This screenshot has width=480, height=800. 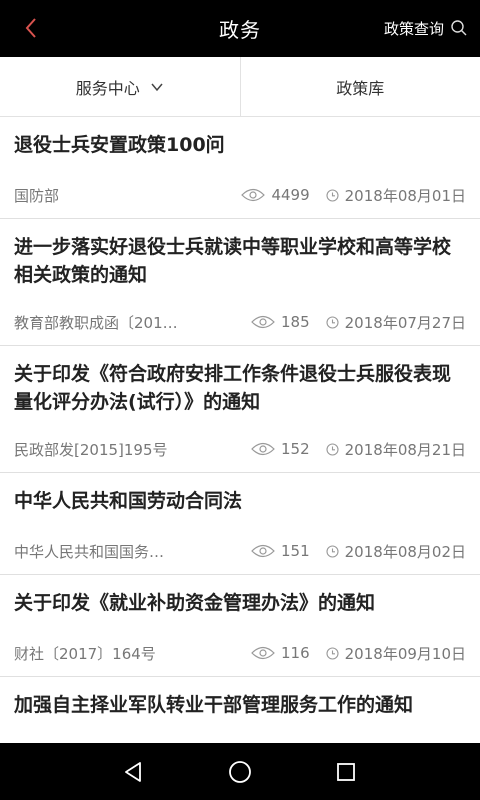 What do you see at coordinates (214, 705) in the screenshot?
I see `item-title: 加强自主择业军队转业干部管理服务工作的通知` at bounding box center [214, 705].